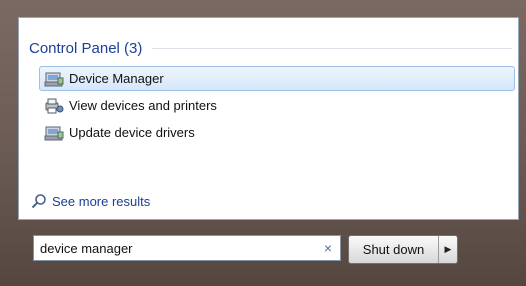 The height and width of the screenshot is (286, 526). I want to click on shutdown-button: Shut down, so click(394, 249).